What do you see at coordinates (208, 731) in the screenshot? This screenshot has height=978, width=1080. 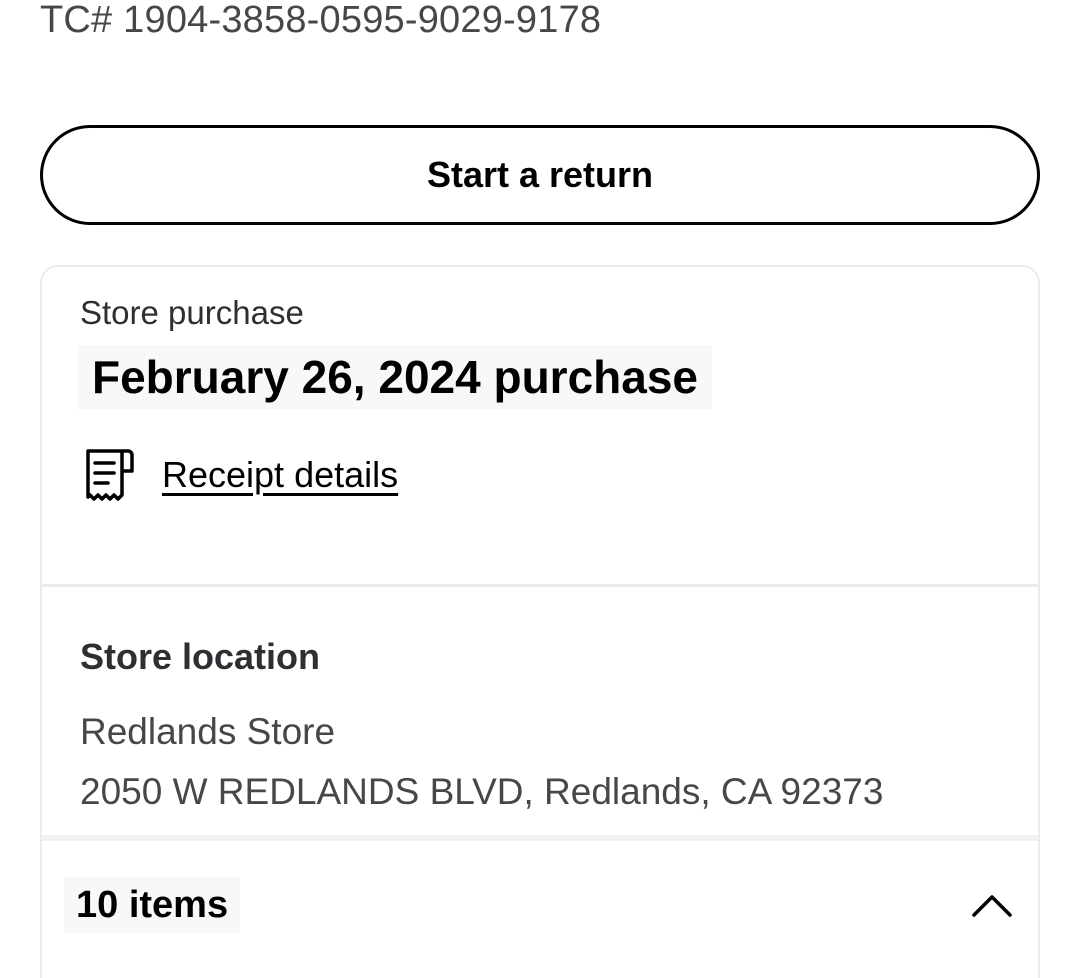 I see `store-name: Redlands Store` at bounding box center [208, 731].